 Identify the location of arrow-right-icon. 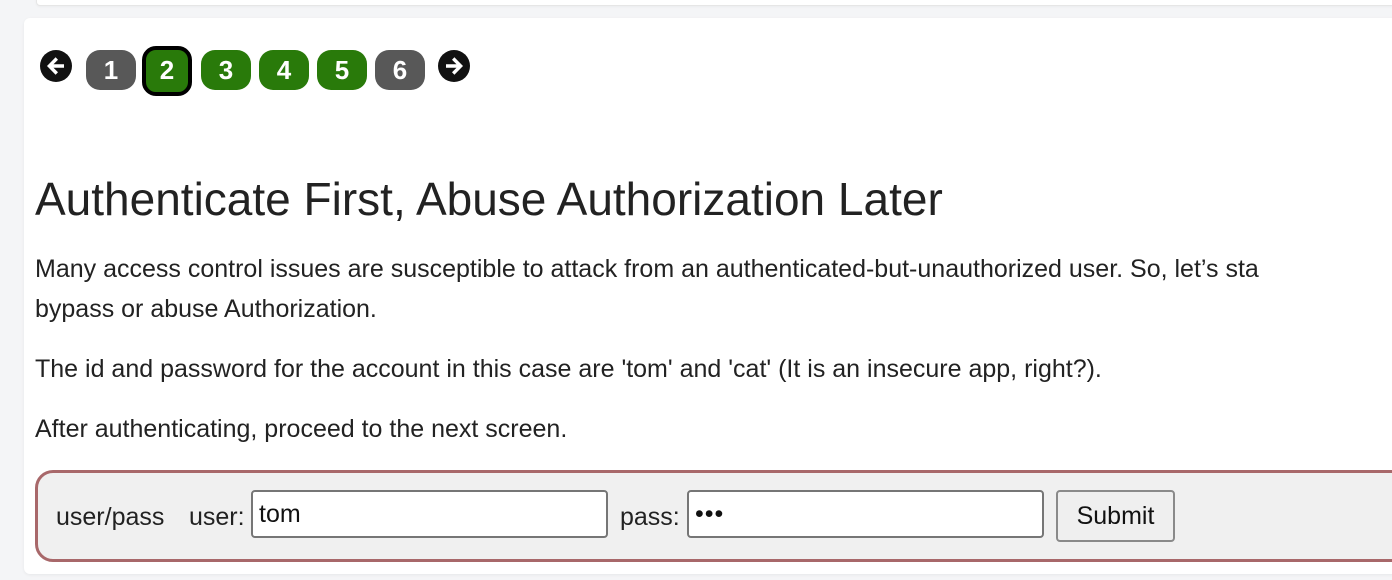
(454, 66).